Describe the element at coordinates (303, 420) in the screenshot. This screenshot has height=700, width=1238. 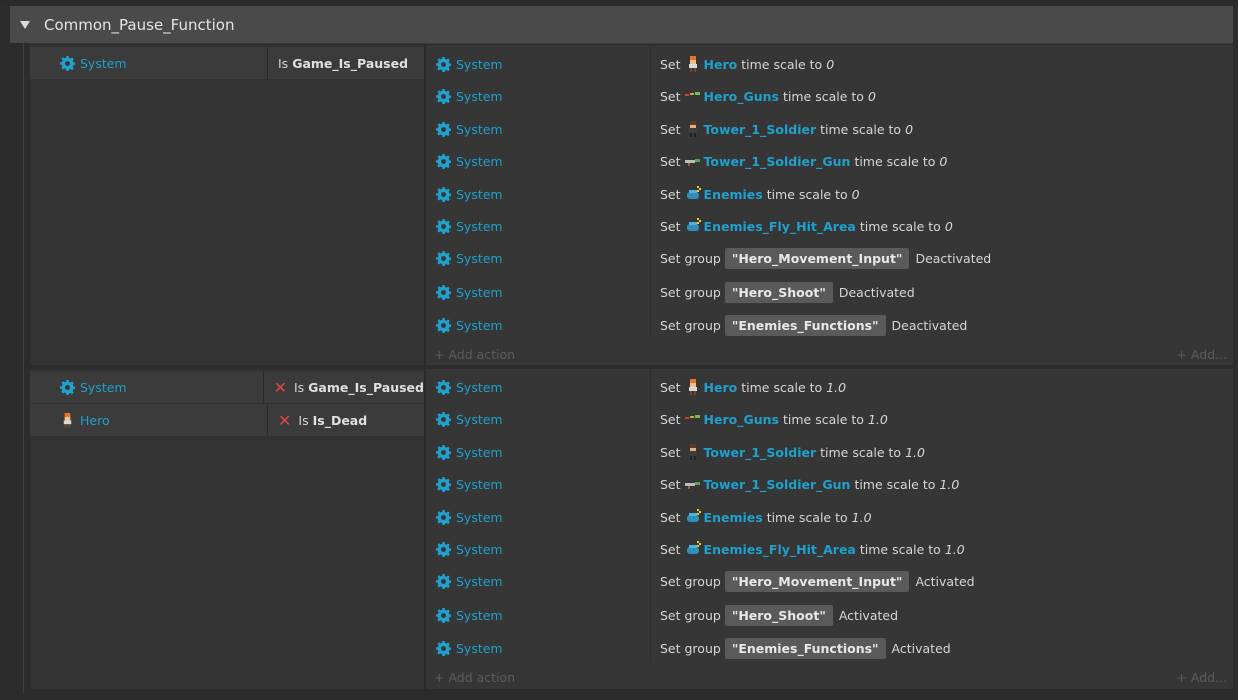
I see `condition-prefix: Is` at that location.